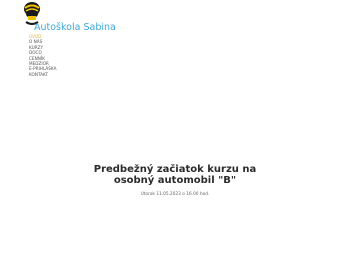 The height and width of the screenshot is (262, 350). What do you see at coordinates (175, 169) in the screenshot?
I see `headline-line-1: Predbežný začiatok kurzu na` at bounding box center [175, 169].